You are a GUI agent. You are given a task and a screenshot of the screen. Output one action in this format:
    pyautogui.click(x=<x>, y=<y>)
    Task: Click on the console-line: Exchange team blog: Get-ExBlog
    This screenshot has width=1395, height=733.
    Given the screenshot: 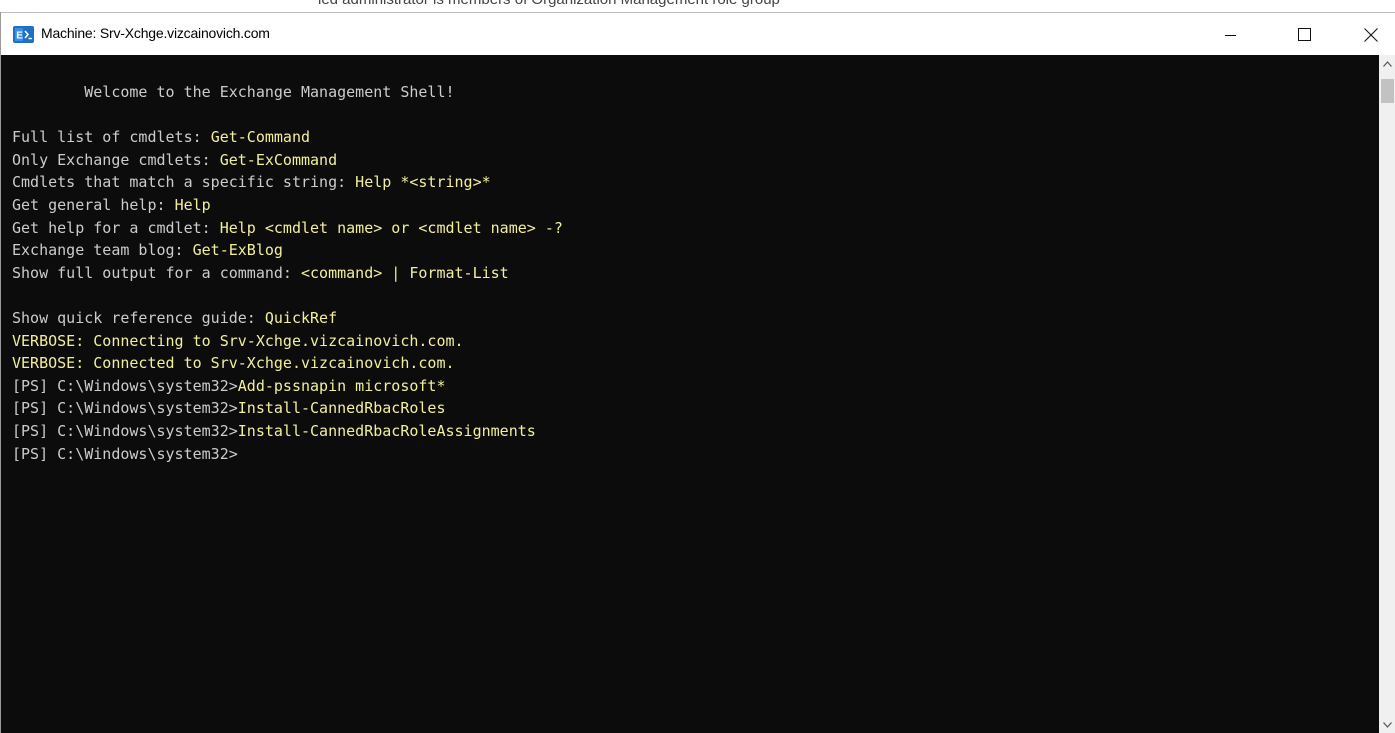 What is the action you would take?
    pyautogui.click(x=287, y=250)
    